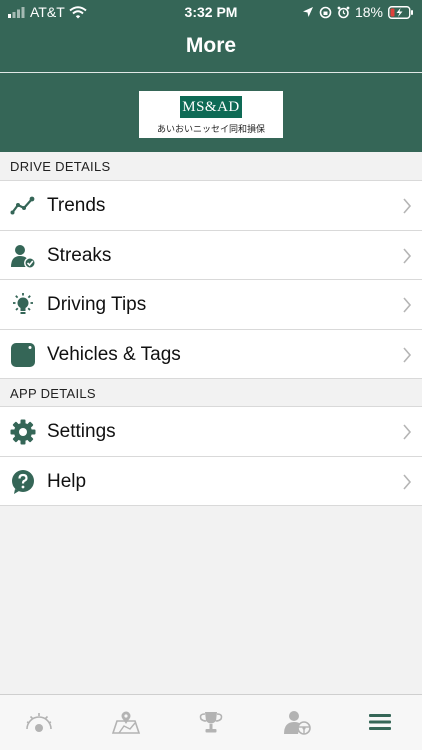 The width and height of the screenshot is (422, 750). What do you see at coordinates (211, 255) in the screenshot?
I see `menu-item-streaks: Streaks` at bounding box center [211, 255].